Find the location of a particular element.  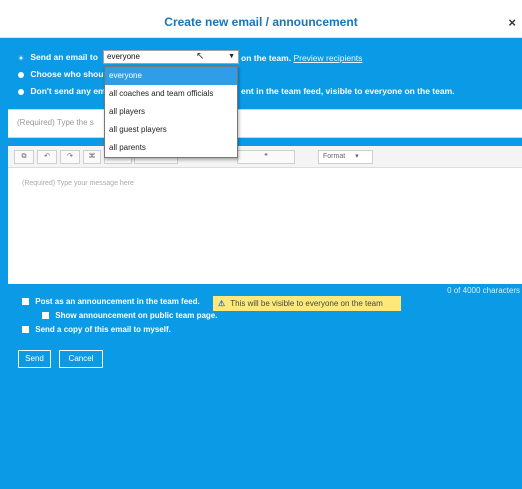

dropdown-option-coaches: all coaches and team officials is located at coordinates (171, 94).